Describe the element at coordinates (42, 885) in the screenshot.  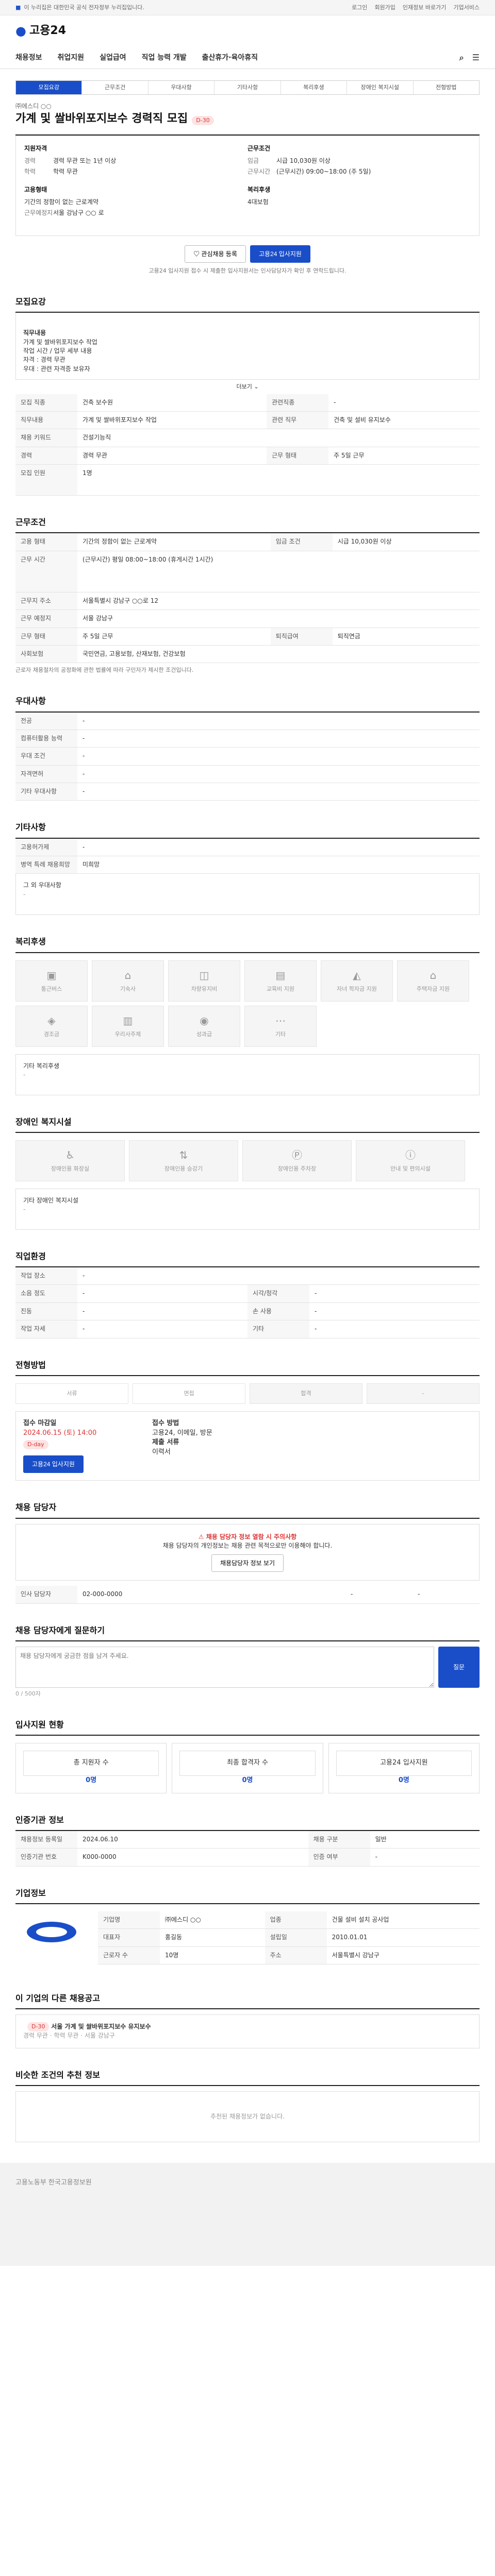
I see `extra-label: 그 외 우대사항` at that location.